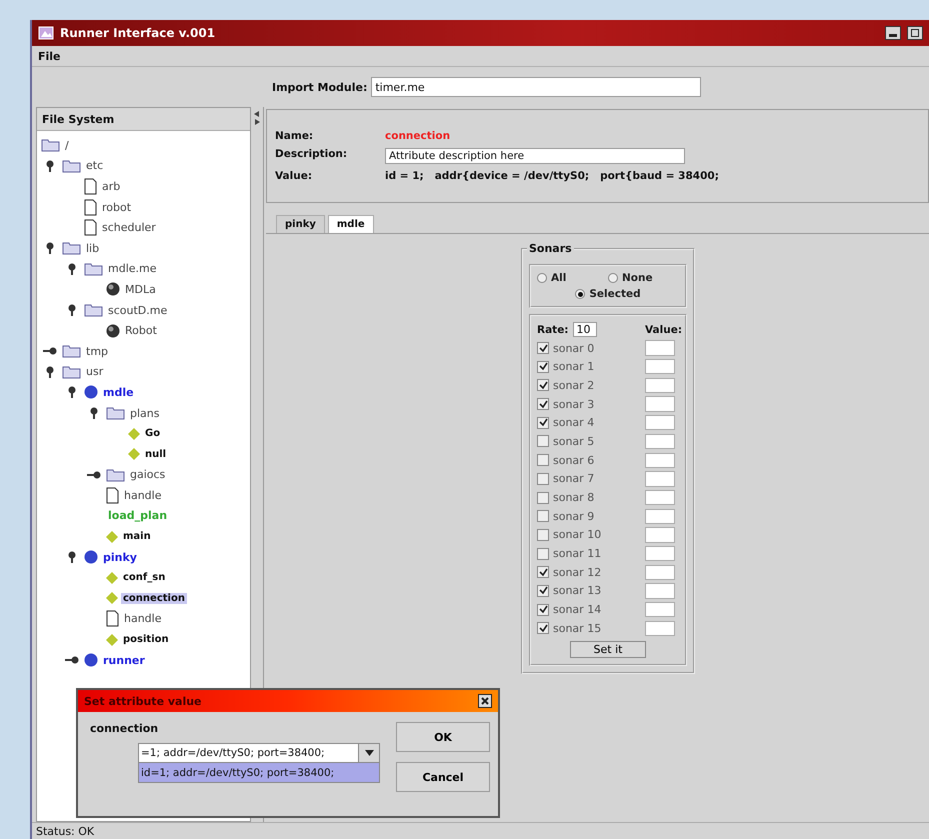 The image size is (929, 839). Describe the element at coordinates (125, 728) in the screenshot. I see `attribute-label: connection` at that location.